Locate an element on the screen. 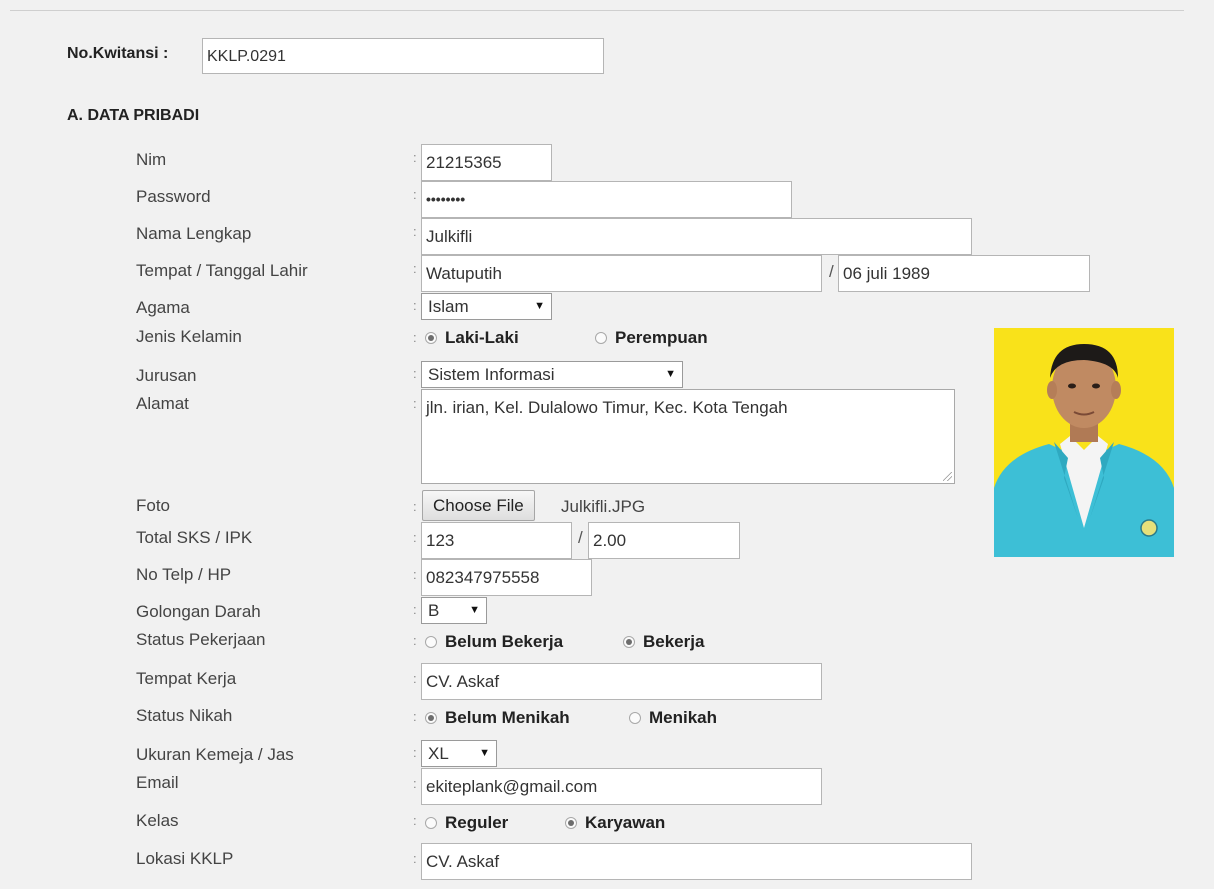  nim-colon: : is located at coordinates (415, 157).